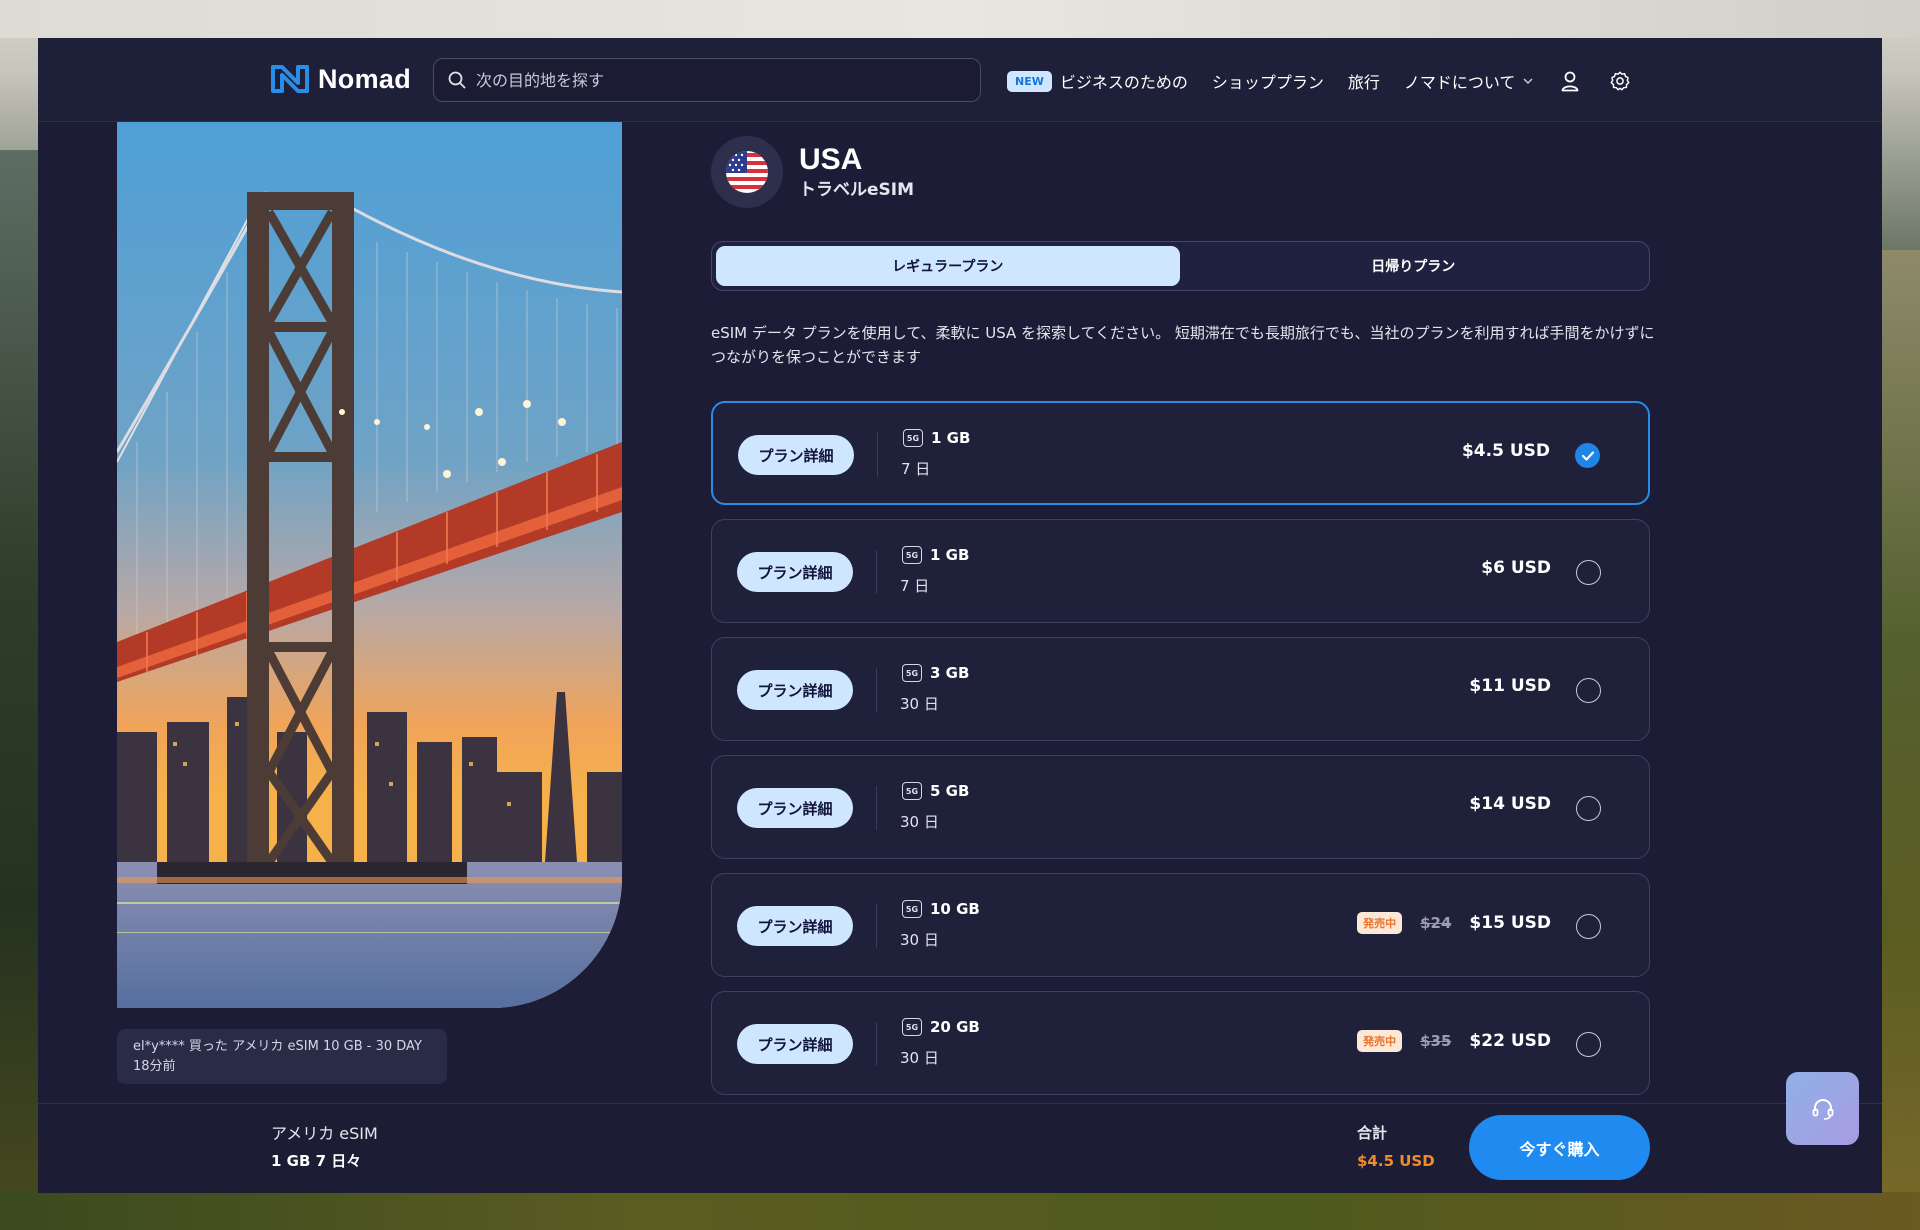  Describe the element at coordinates (1510, 923) in the screenshot. I see `plan-price: $15 USD` at that location.